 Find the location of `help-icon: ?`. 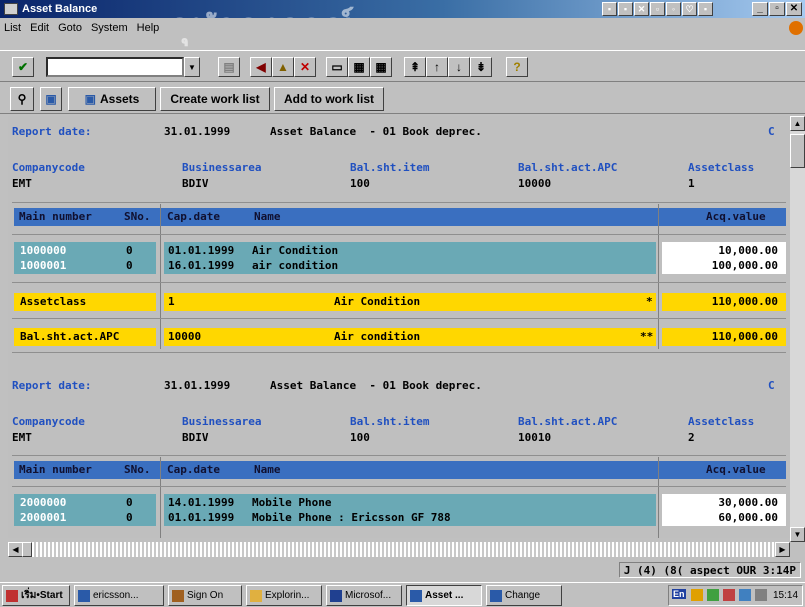

help-icon: ? is located at coordinates (517, 67).